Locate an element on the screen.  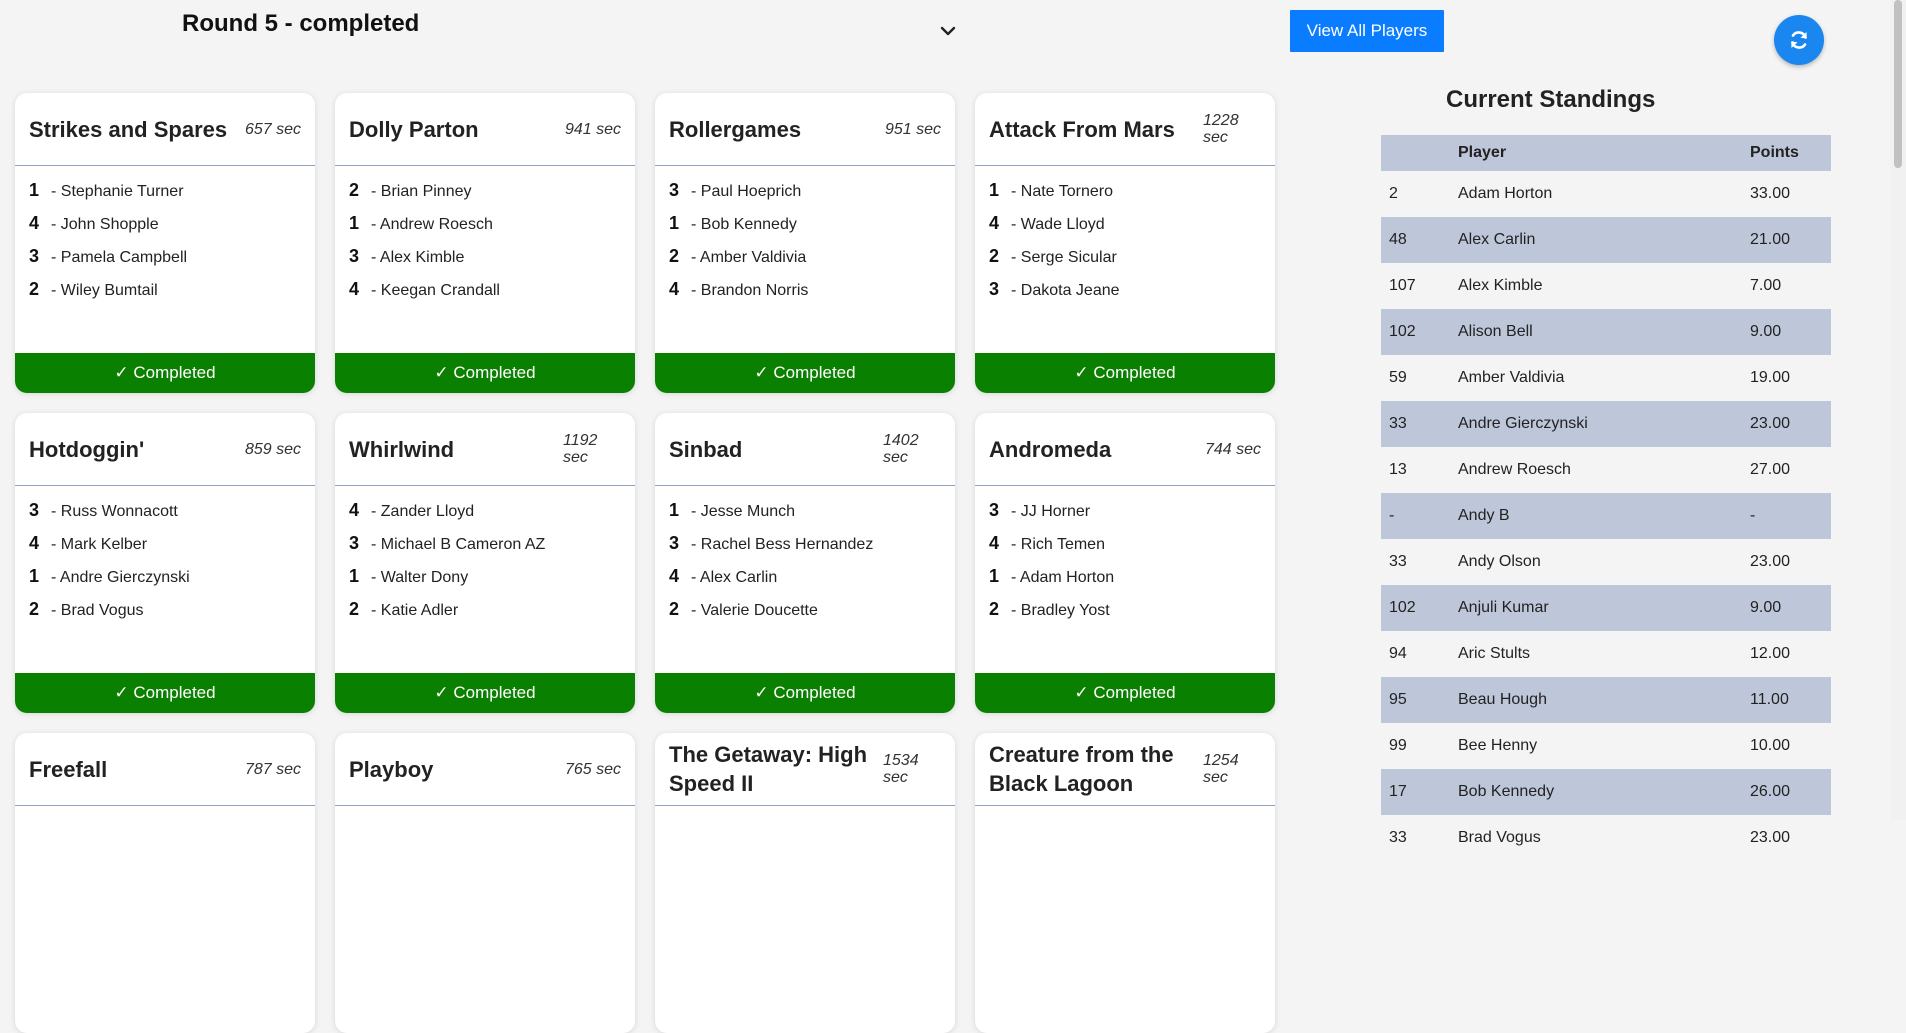
game-name: The Getaway: High Speed II is located at coordinates (768, 769).